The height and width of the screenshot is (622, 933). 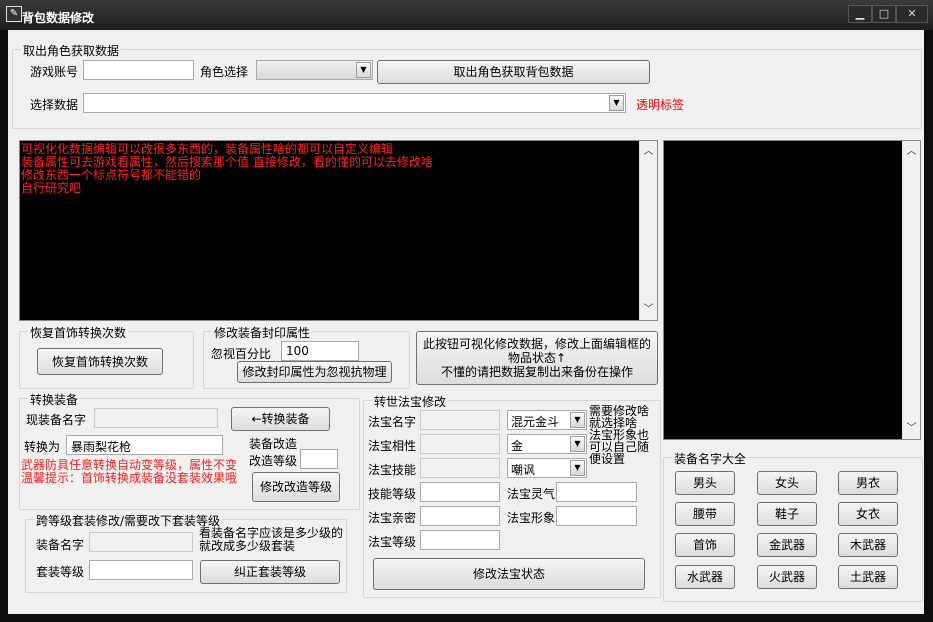 I want to click on upgrade-level-input, so click(x=319, y=459).